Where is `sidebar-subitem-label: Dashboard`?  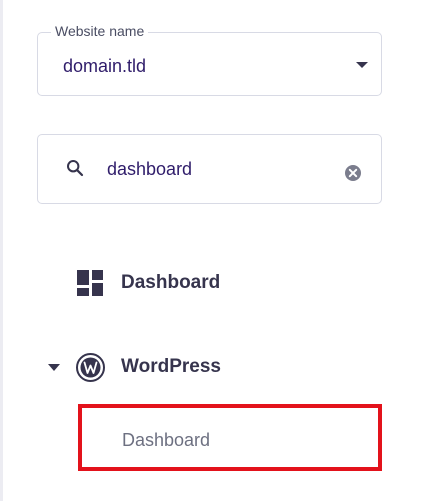 sidebar-subitem-label: Dashboard is located at coordinates (166, 440).